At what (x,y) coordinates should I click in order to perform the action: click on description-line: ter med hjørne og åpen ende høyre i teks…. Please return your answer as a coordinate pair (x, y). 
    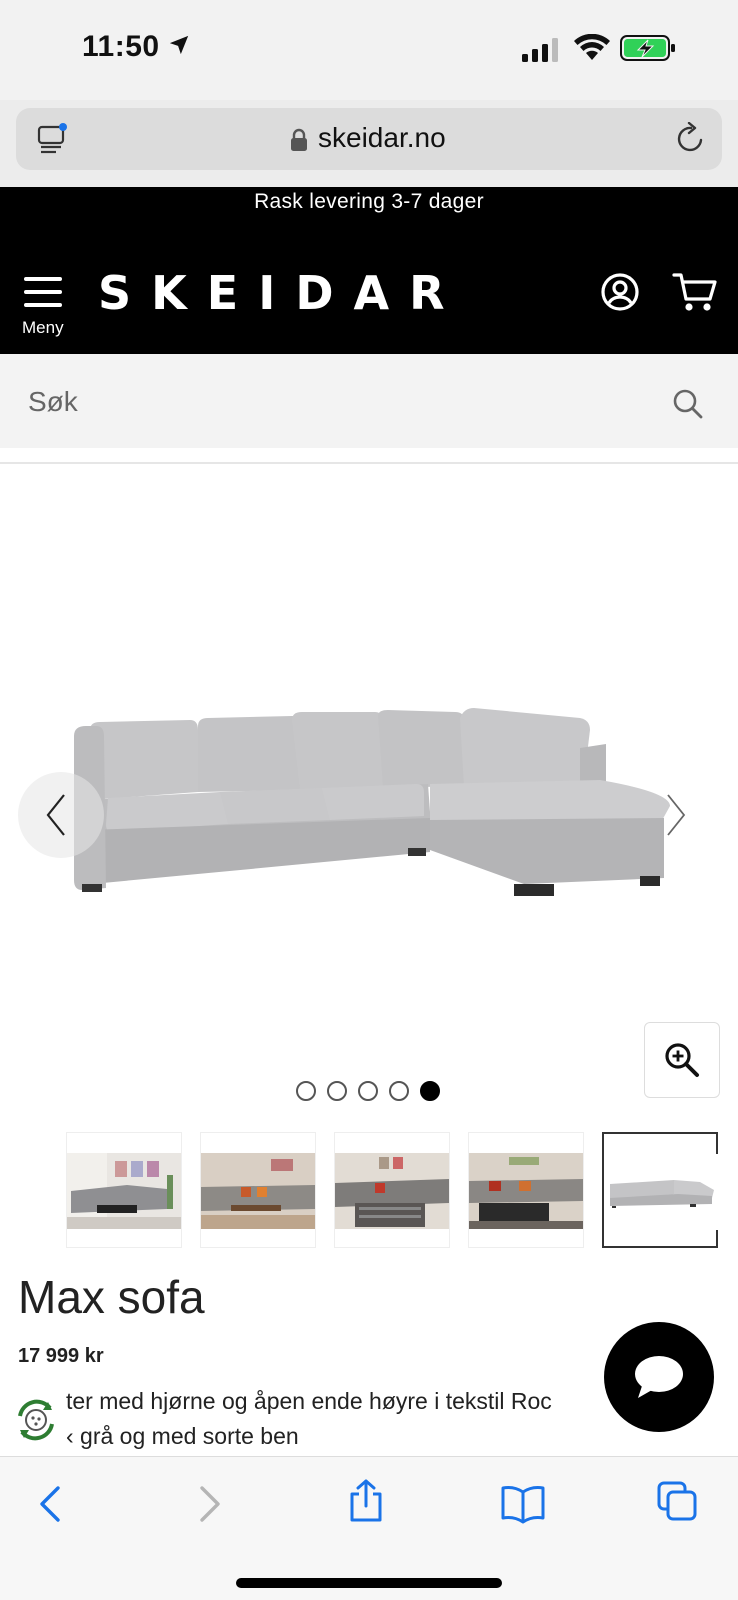
    Looking at the image, I should click on (309, 1401).